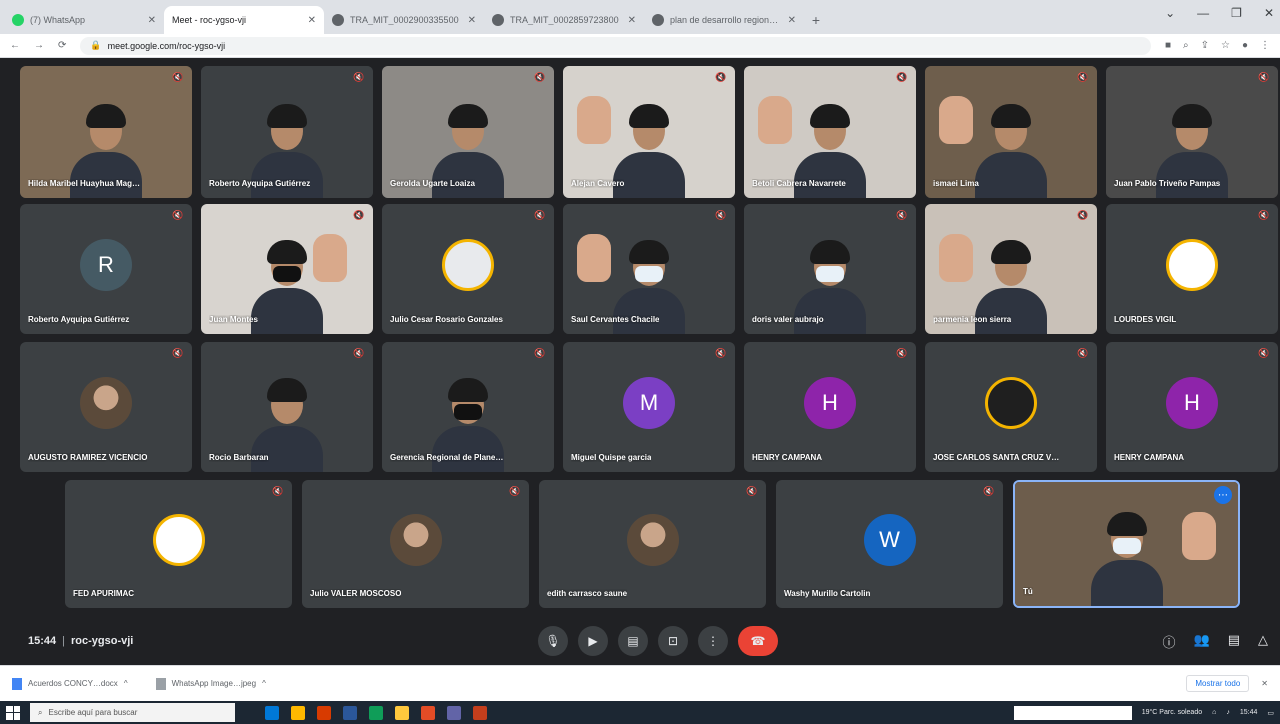 This screenshot has width=1280, height=724. What do you see at coordinates (673, 641) in the screenshot?
I see `present-button: ⊡` at bounding box center [673, 641].